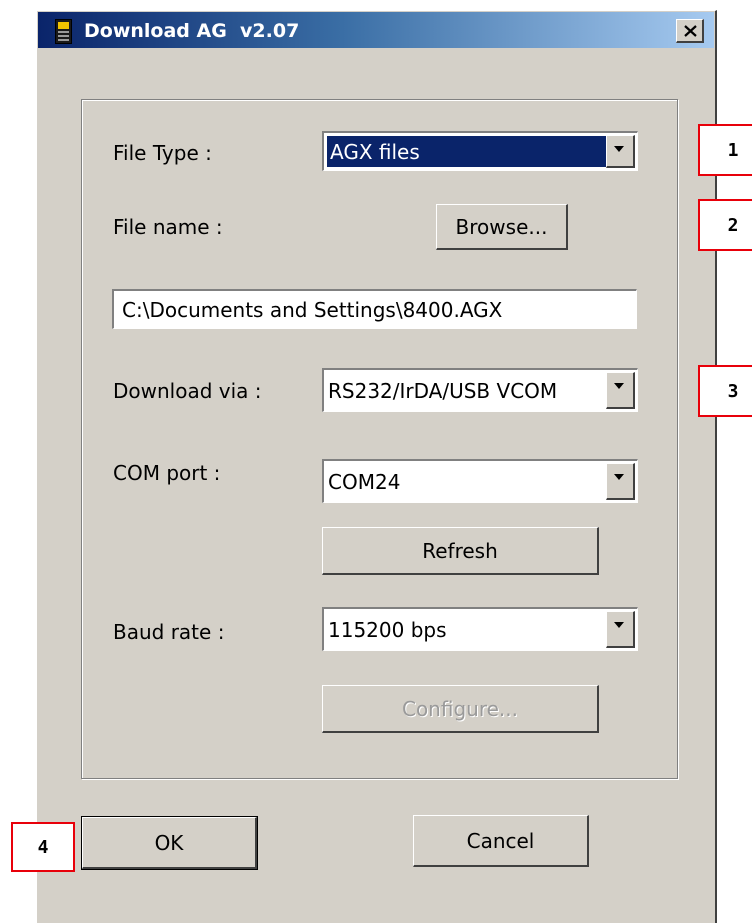 Image resolution: width=752 pixels, height=923 pixels. What do you see at coordinates (467, 151) in the screenshot?
I see `file-type-value: AGX files` at bounding box center [467, 151].